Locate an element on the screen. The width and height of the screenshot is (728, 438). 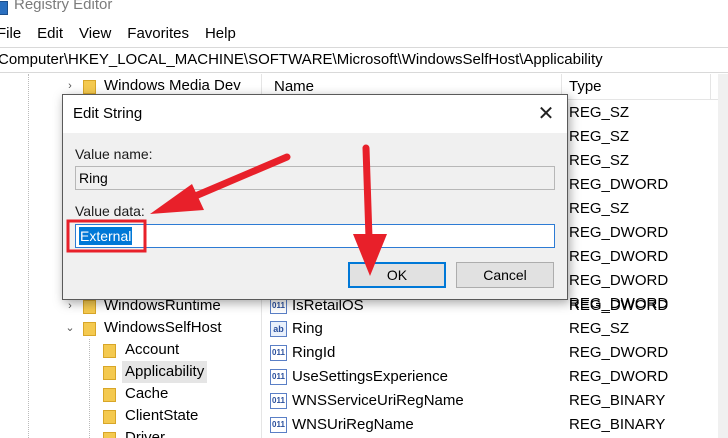
list-item: 011 RingId REG_DWORD 0 is located at coordinates (498, 353).